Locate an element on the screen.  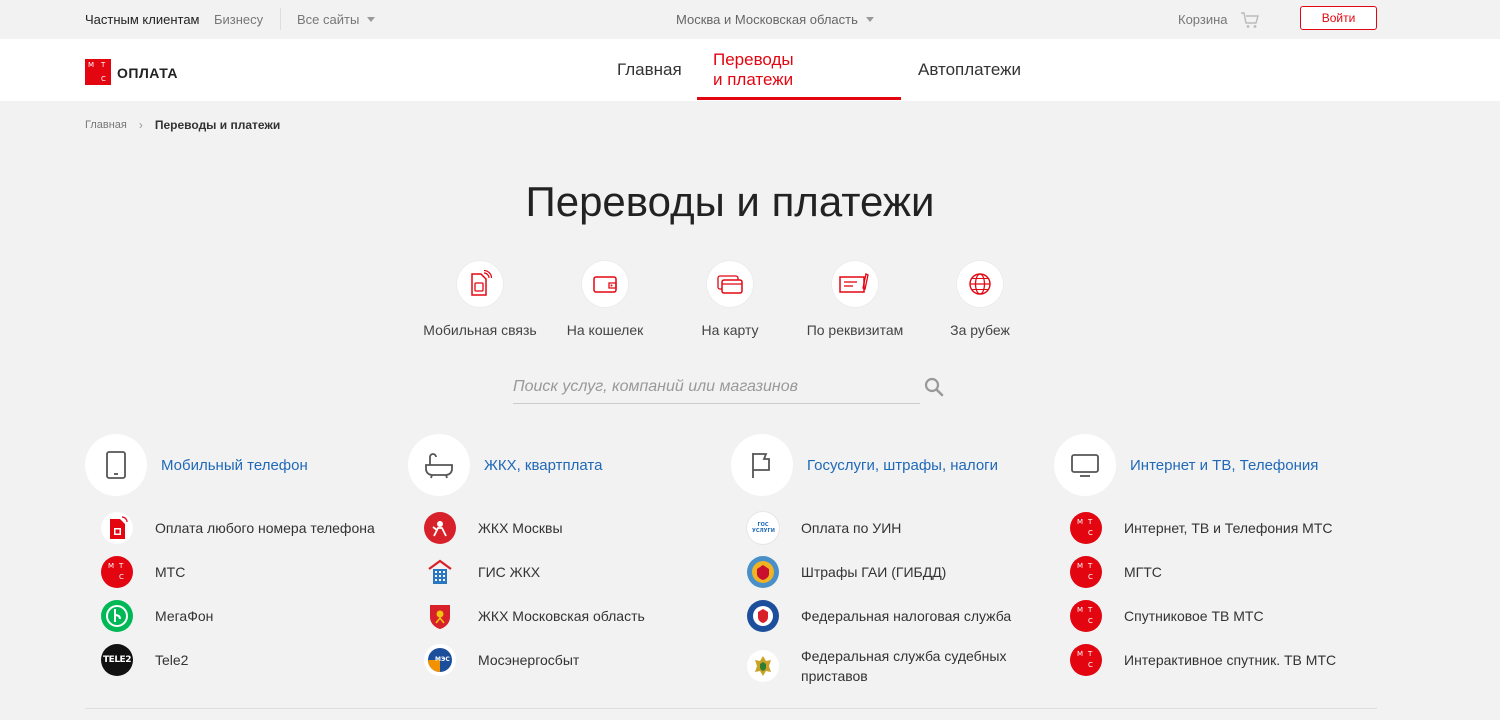
flag-icon is located at coordinates (761, 465).